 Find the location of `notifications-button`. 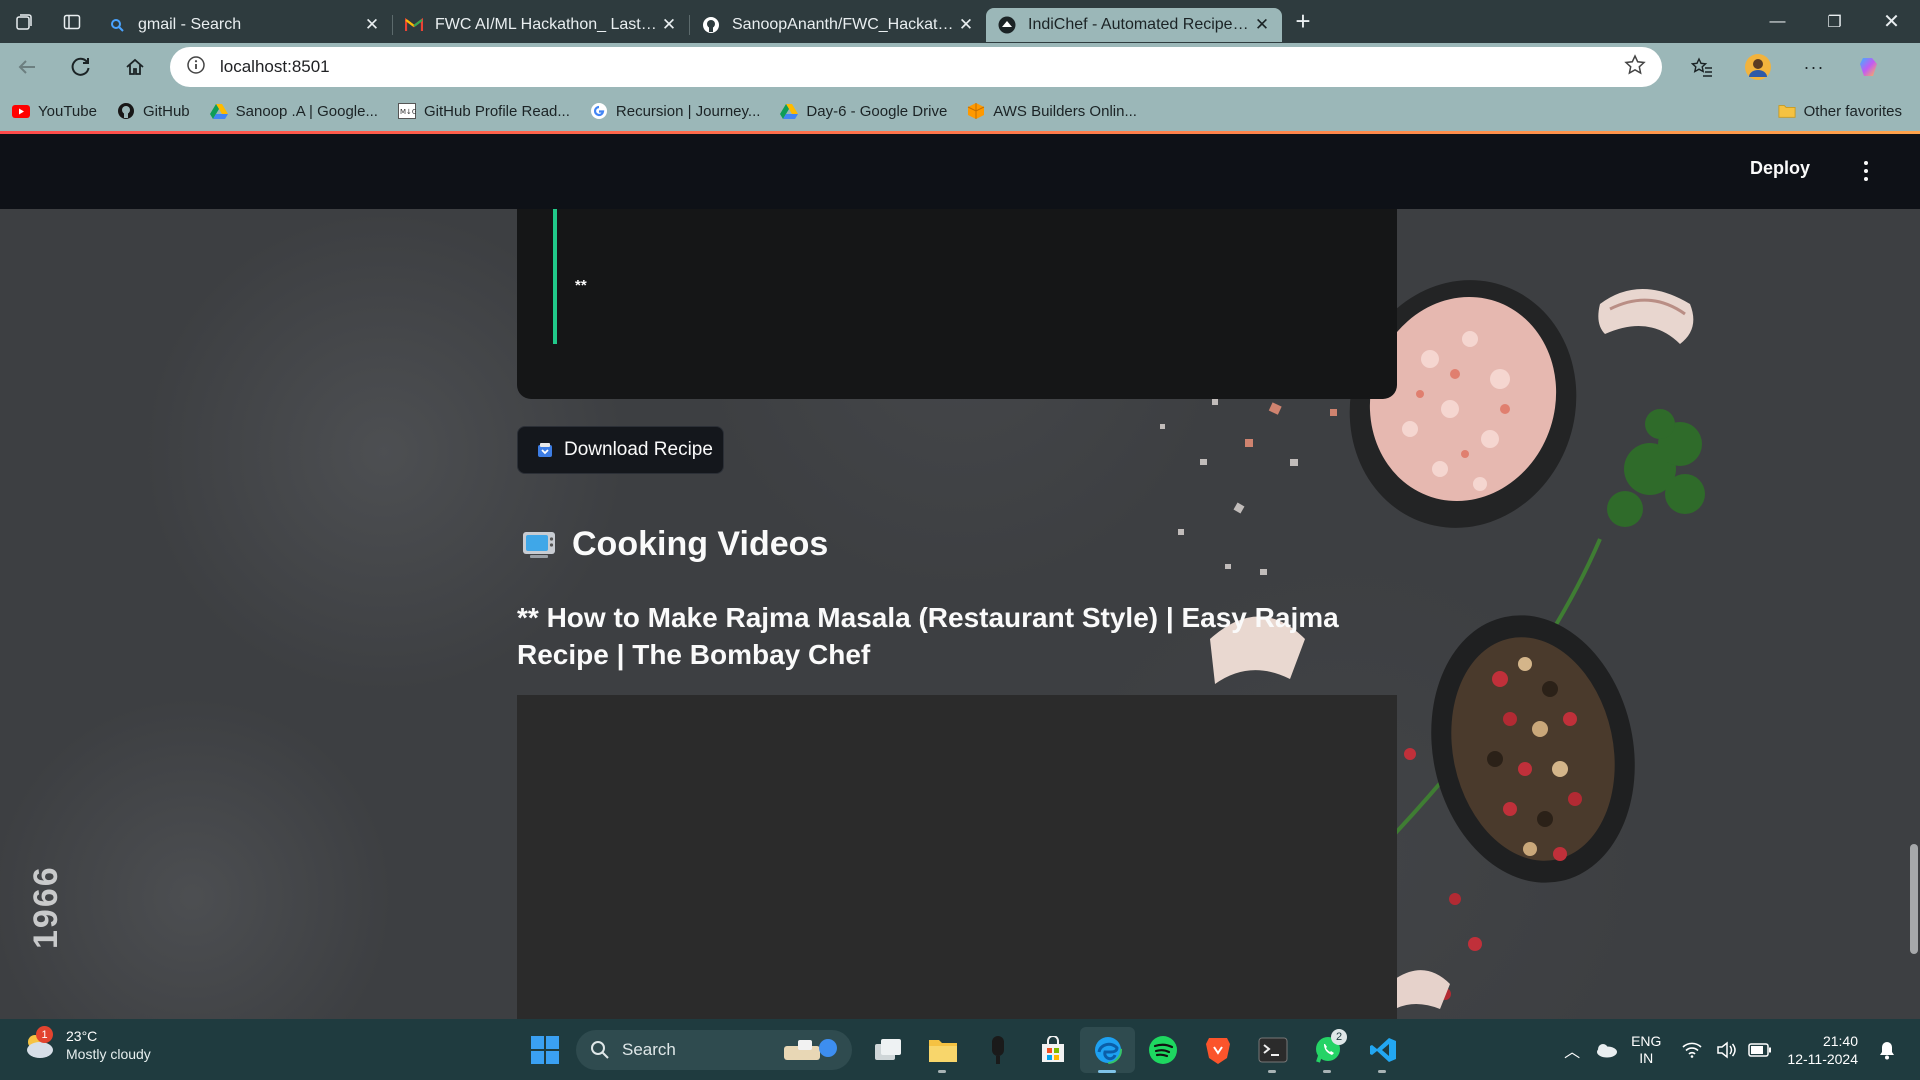

notifications-button is located at coordinates (1887, 1050).